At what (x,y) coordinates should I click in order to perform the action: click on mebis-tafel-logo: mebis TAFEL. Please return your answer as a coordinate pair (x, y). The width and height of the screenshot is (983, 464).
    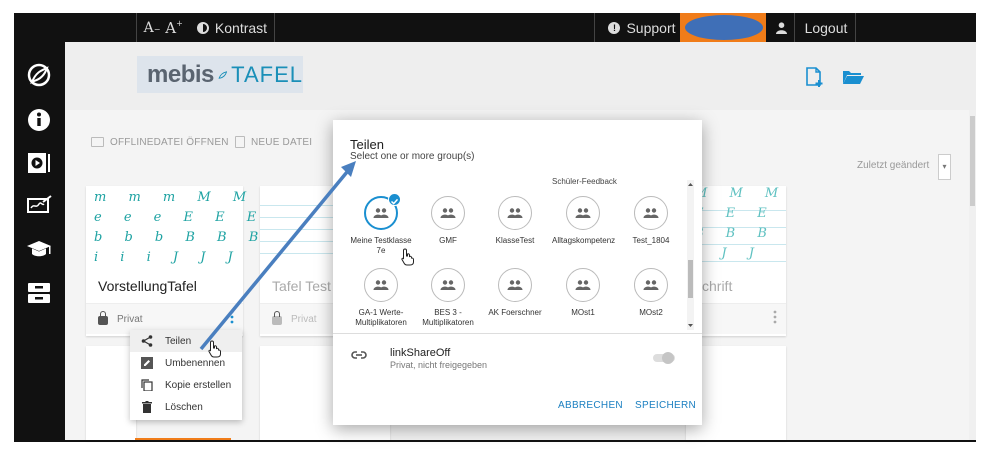
    Looking at the image, I should click on (220, 74).